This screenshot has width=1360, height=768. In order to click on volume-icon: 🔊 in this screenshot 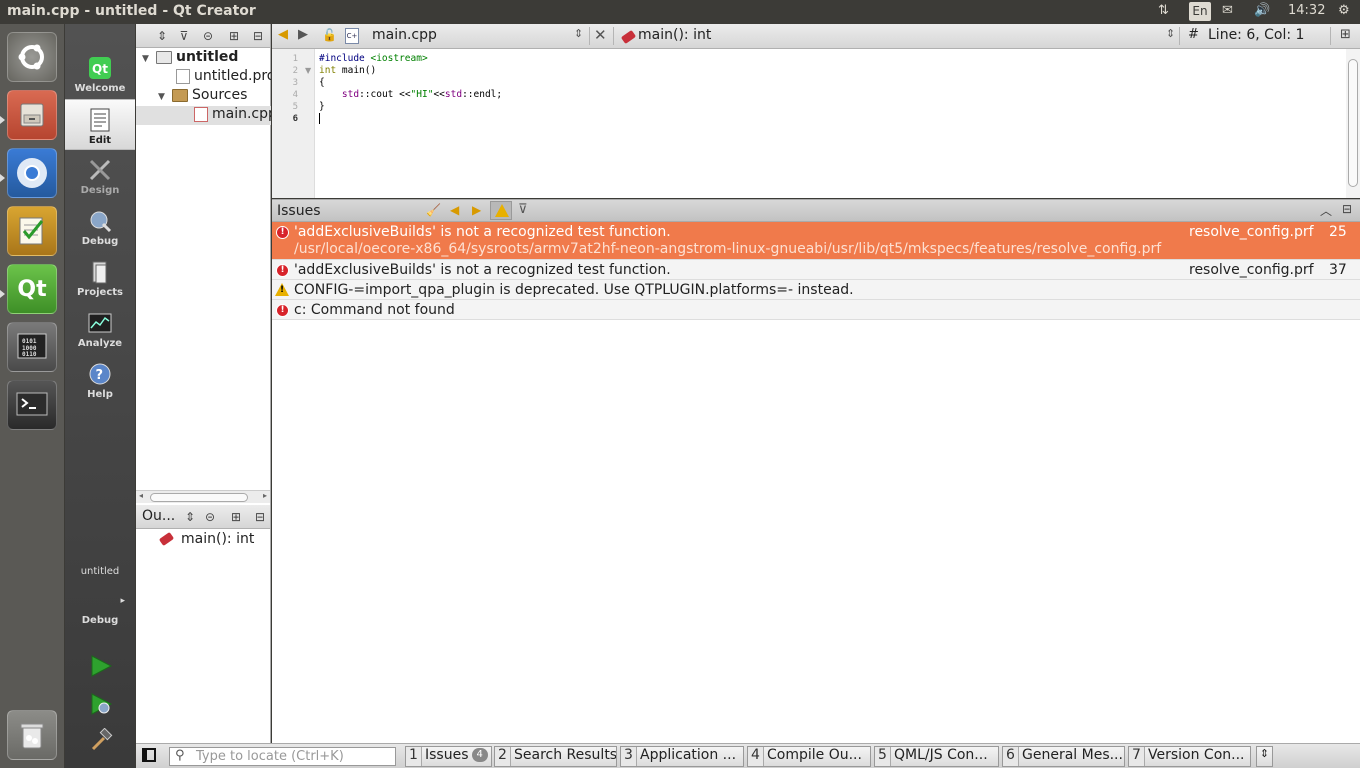, I will do `click(1262, 10)`.